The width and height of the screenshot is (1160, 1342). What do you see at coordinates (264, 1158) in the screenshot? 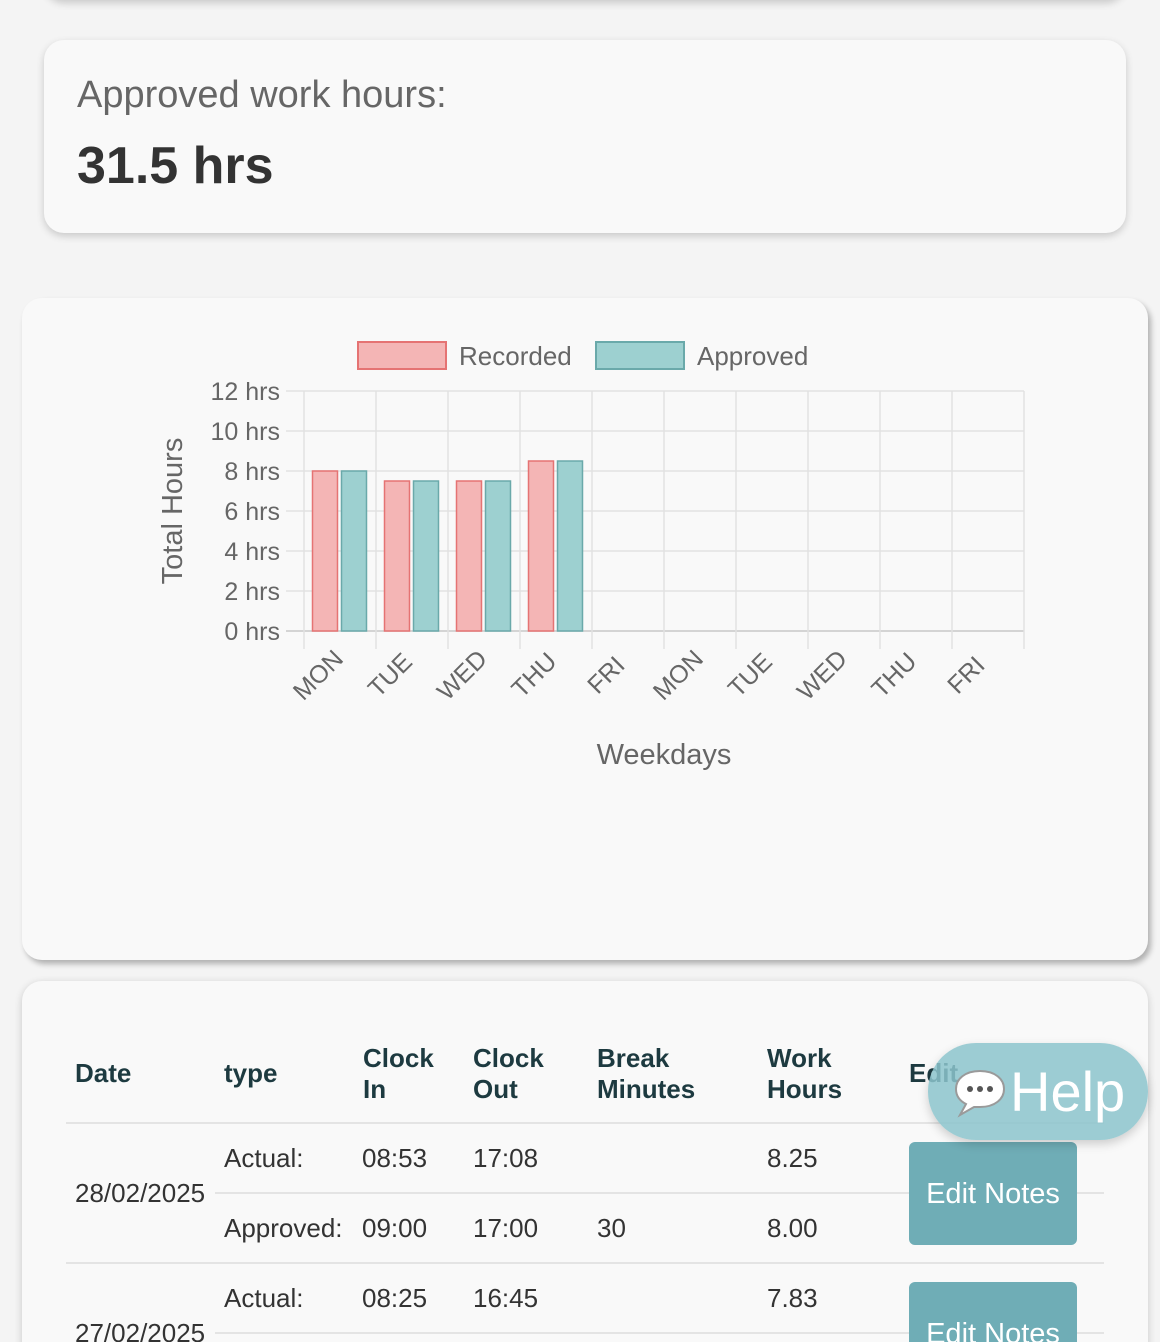
I see `row1-actual-type: Actual:` at bounding box center [264, 1158].